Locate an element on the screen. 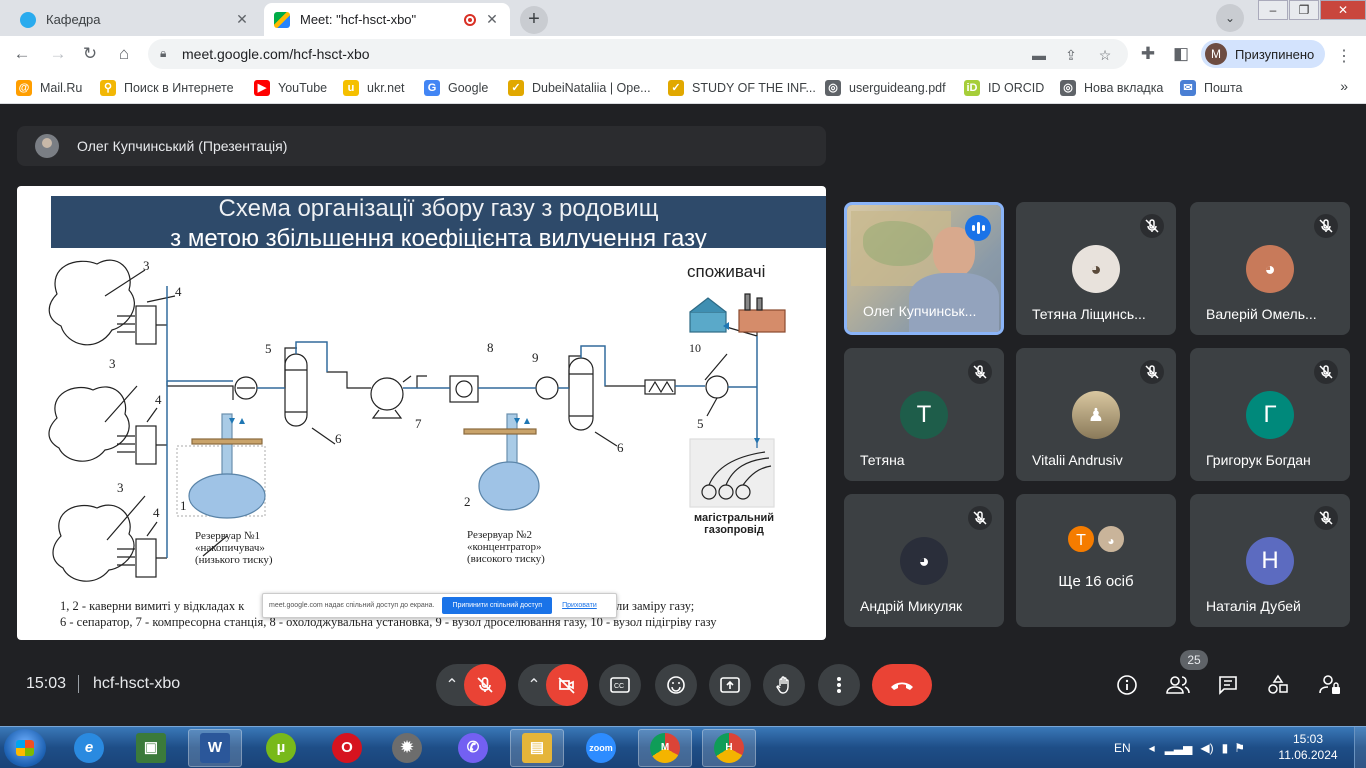  reload-icon: ↻ is located at coordinates (90, 54).